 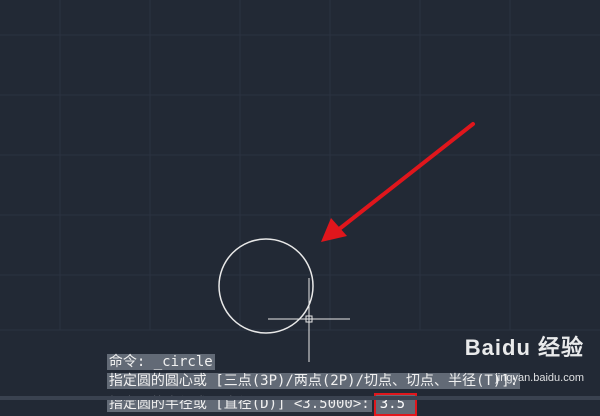 I want to click on watermark-logo: Baidu 经验, so click(x=524, y=346).